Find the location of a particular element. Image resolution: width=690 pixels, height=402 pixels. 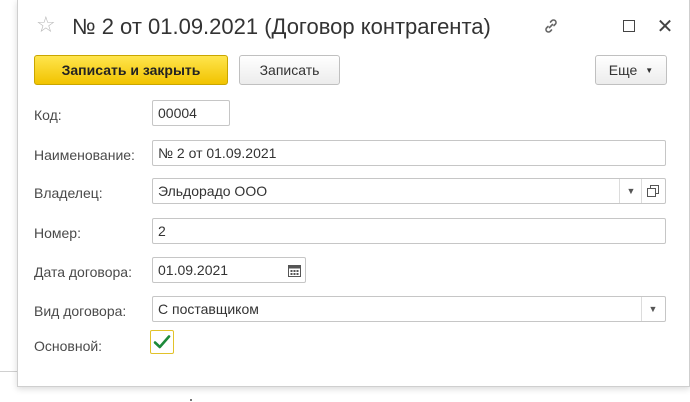

main-label: Основной: is located at coordinates (68, 346).